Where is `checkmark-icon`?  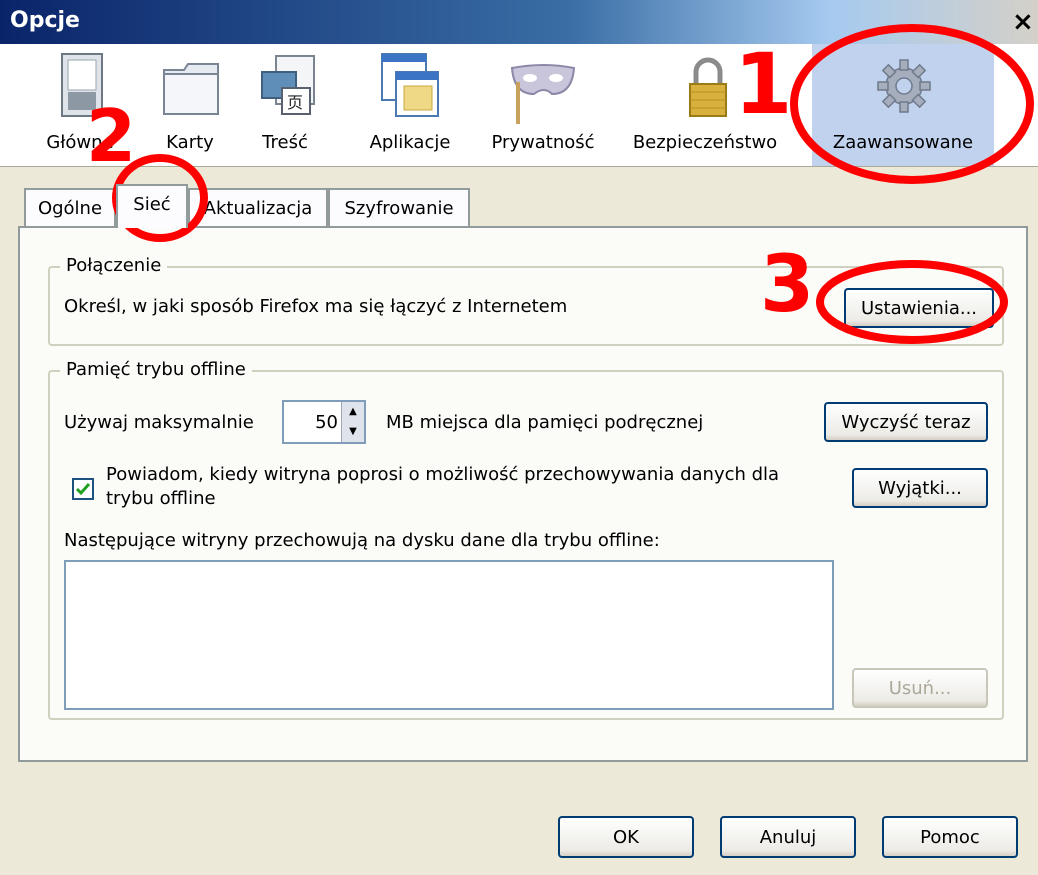 checkmark-icon is located at coordinates (83, 489).